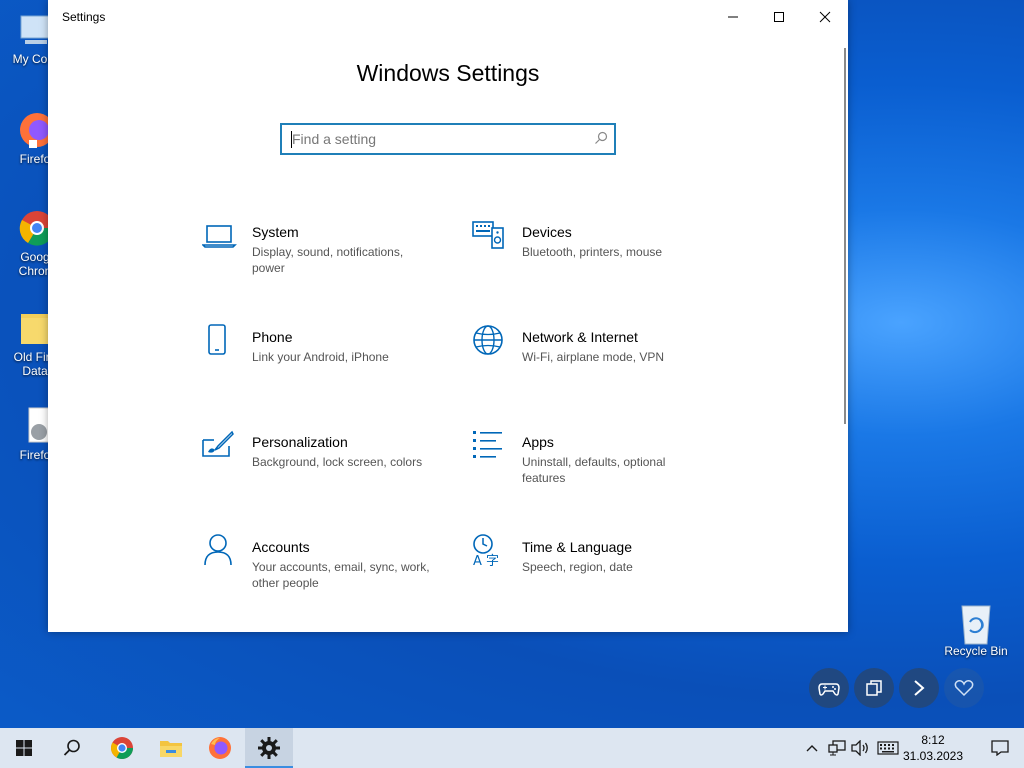 The image size is (1024, 768). What do you see at coordinates (218, 550) in the screenshot?
I see `person-icon` at bounding box center [218, 550].